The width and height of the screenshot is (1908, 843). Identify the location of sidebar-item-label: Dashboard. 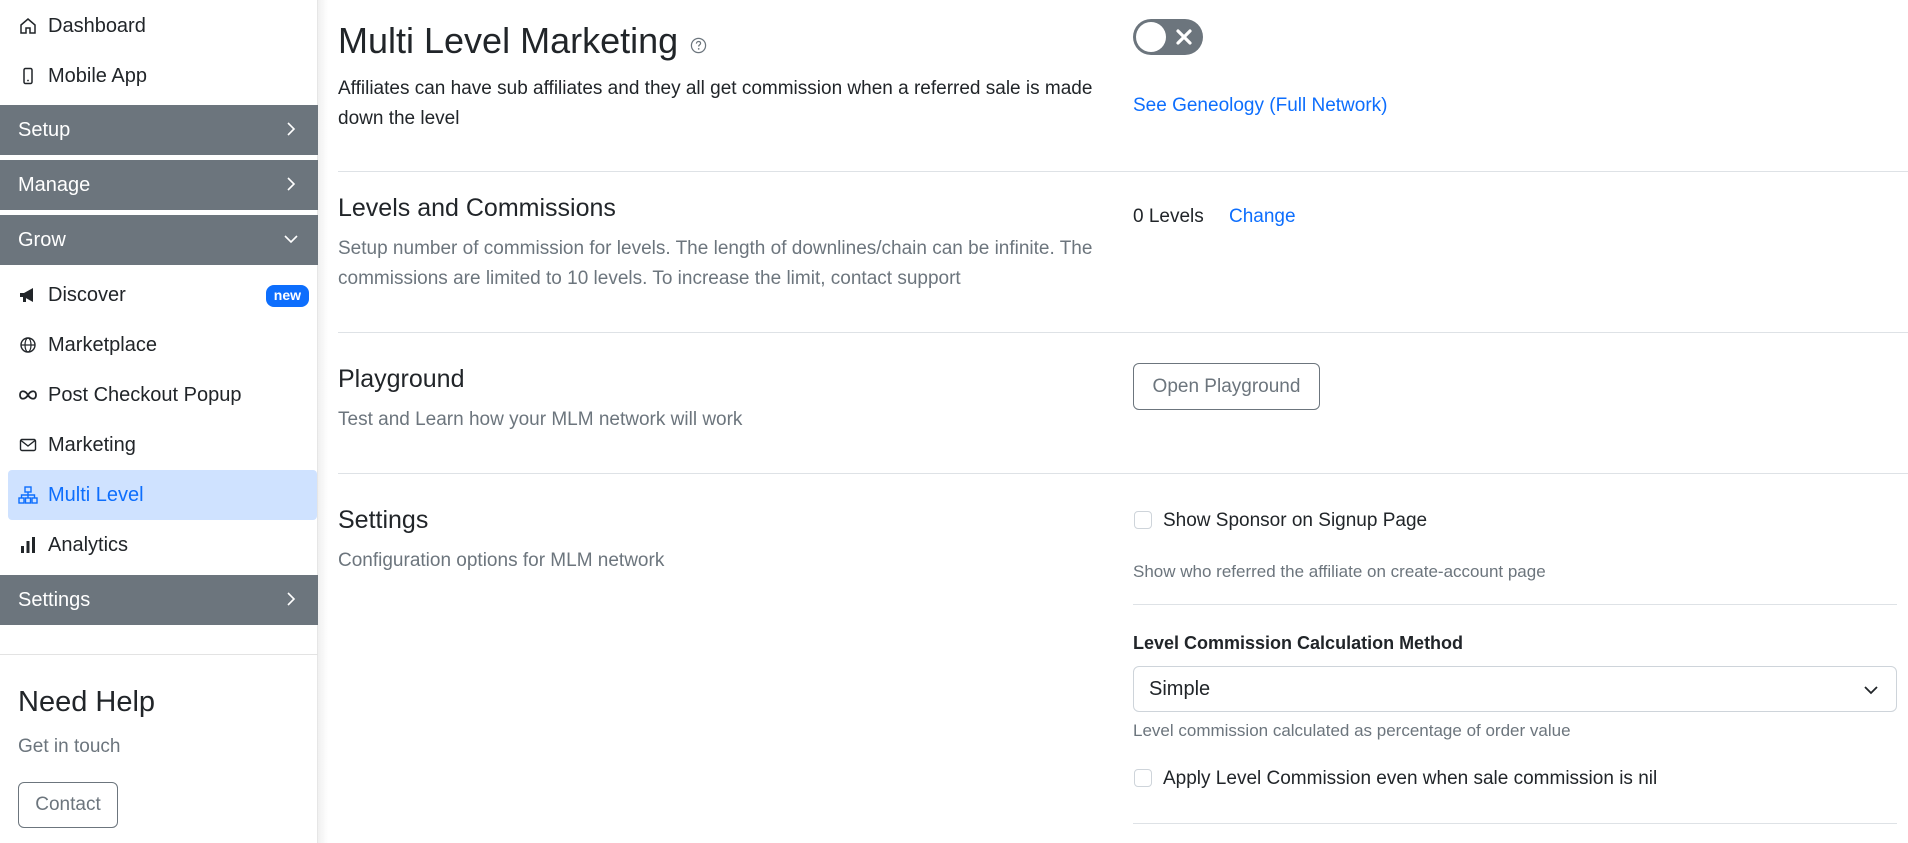
(97, 25).